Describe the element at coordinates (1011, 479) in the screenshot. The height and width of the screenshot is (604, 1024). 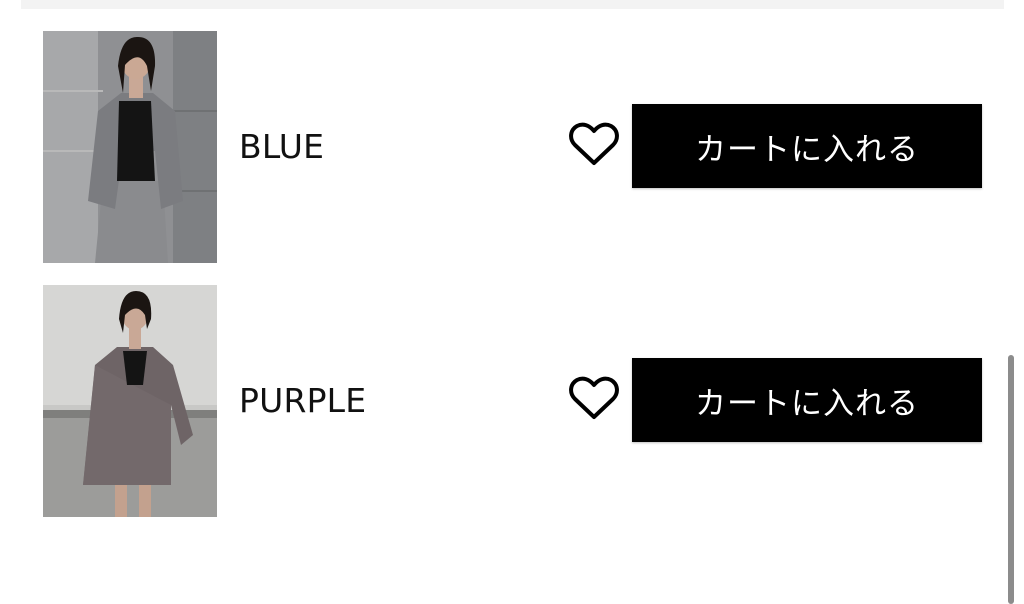
I see `vertical-scrollbar` at that location.